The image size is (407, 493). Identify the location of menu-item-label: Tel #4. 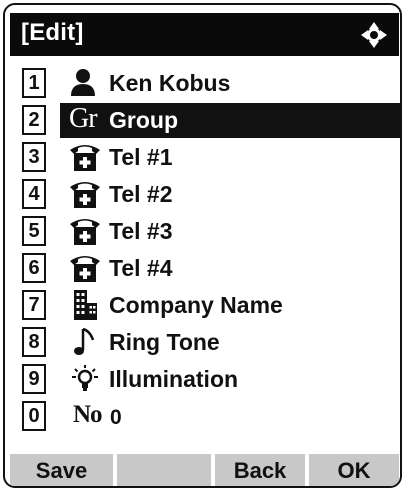
(141, 268).